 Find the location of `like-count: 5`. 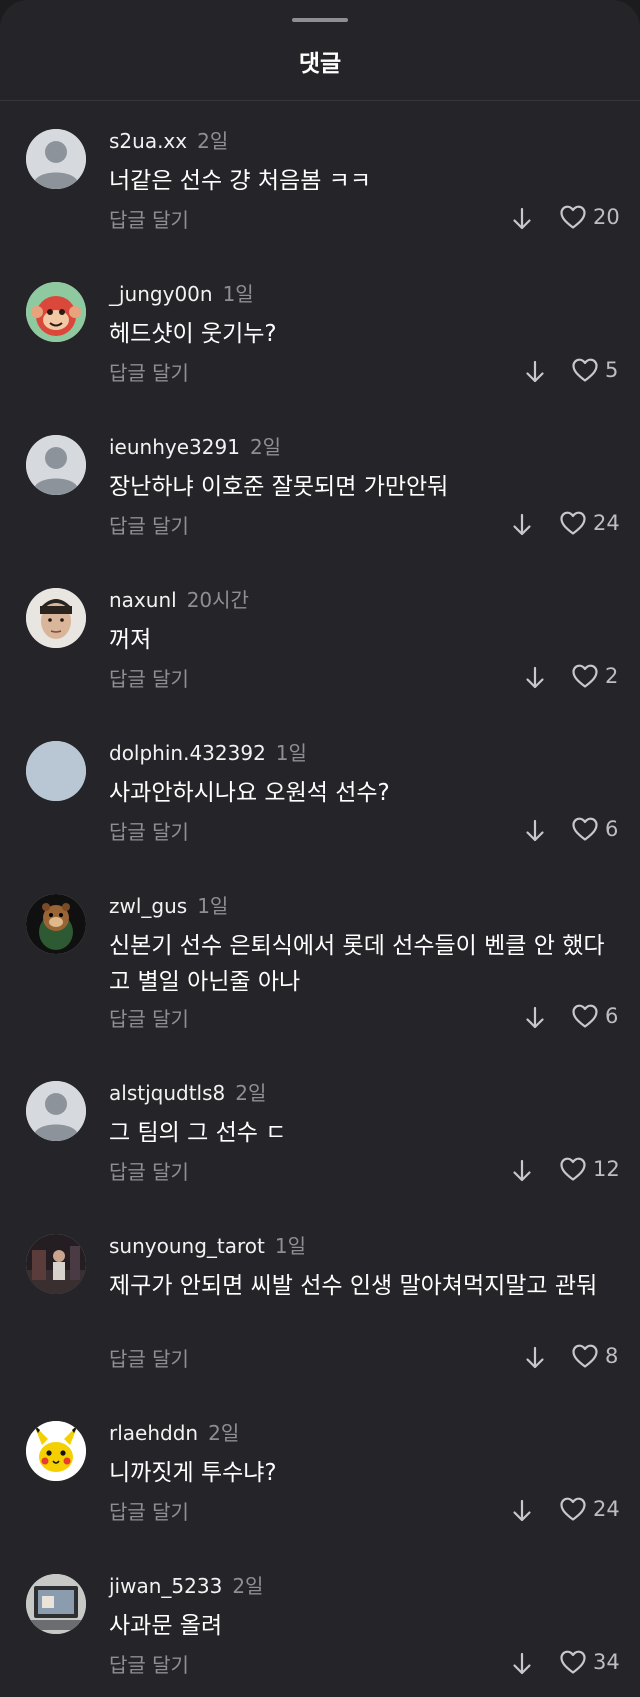

like-count: 5 is located at coordinates (612, 370).